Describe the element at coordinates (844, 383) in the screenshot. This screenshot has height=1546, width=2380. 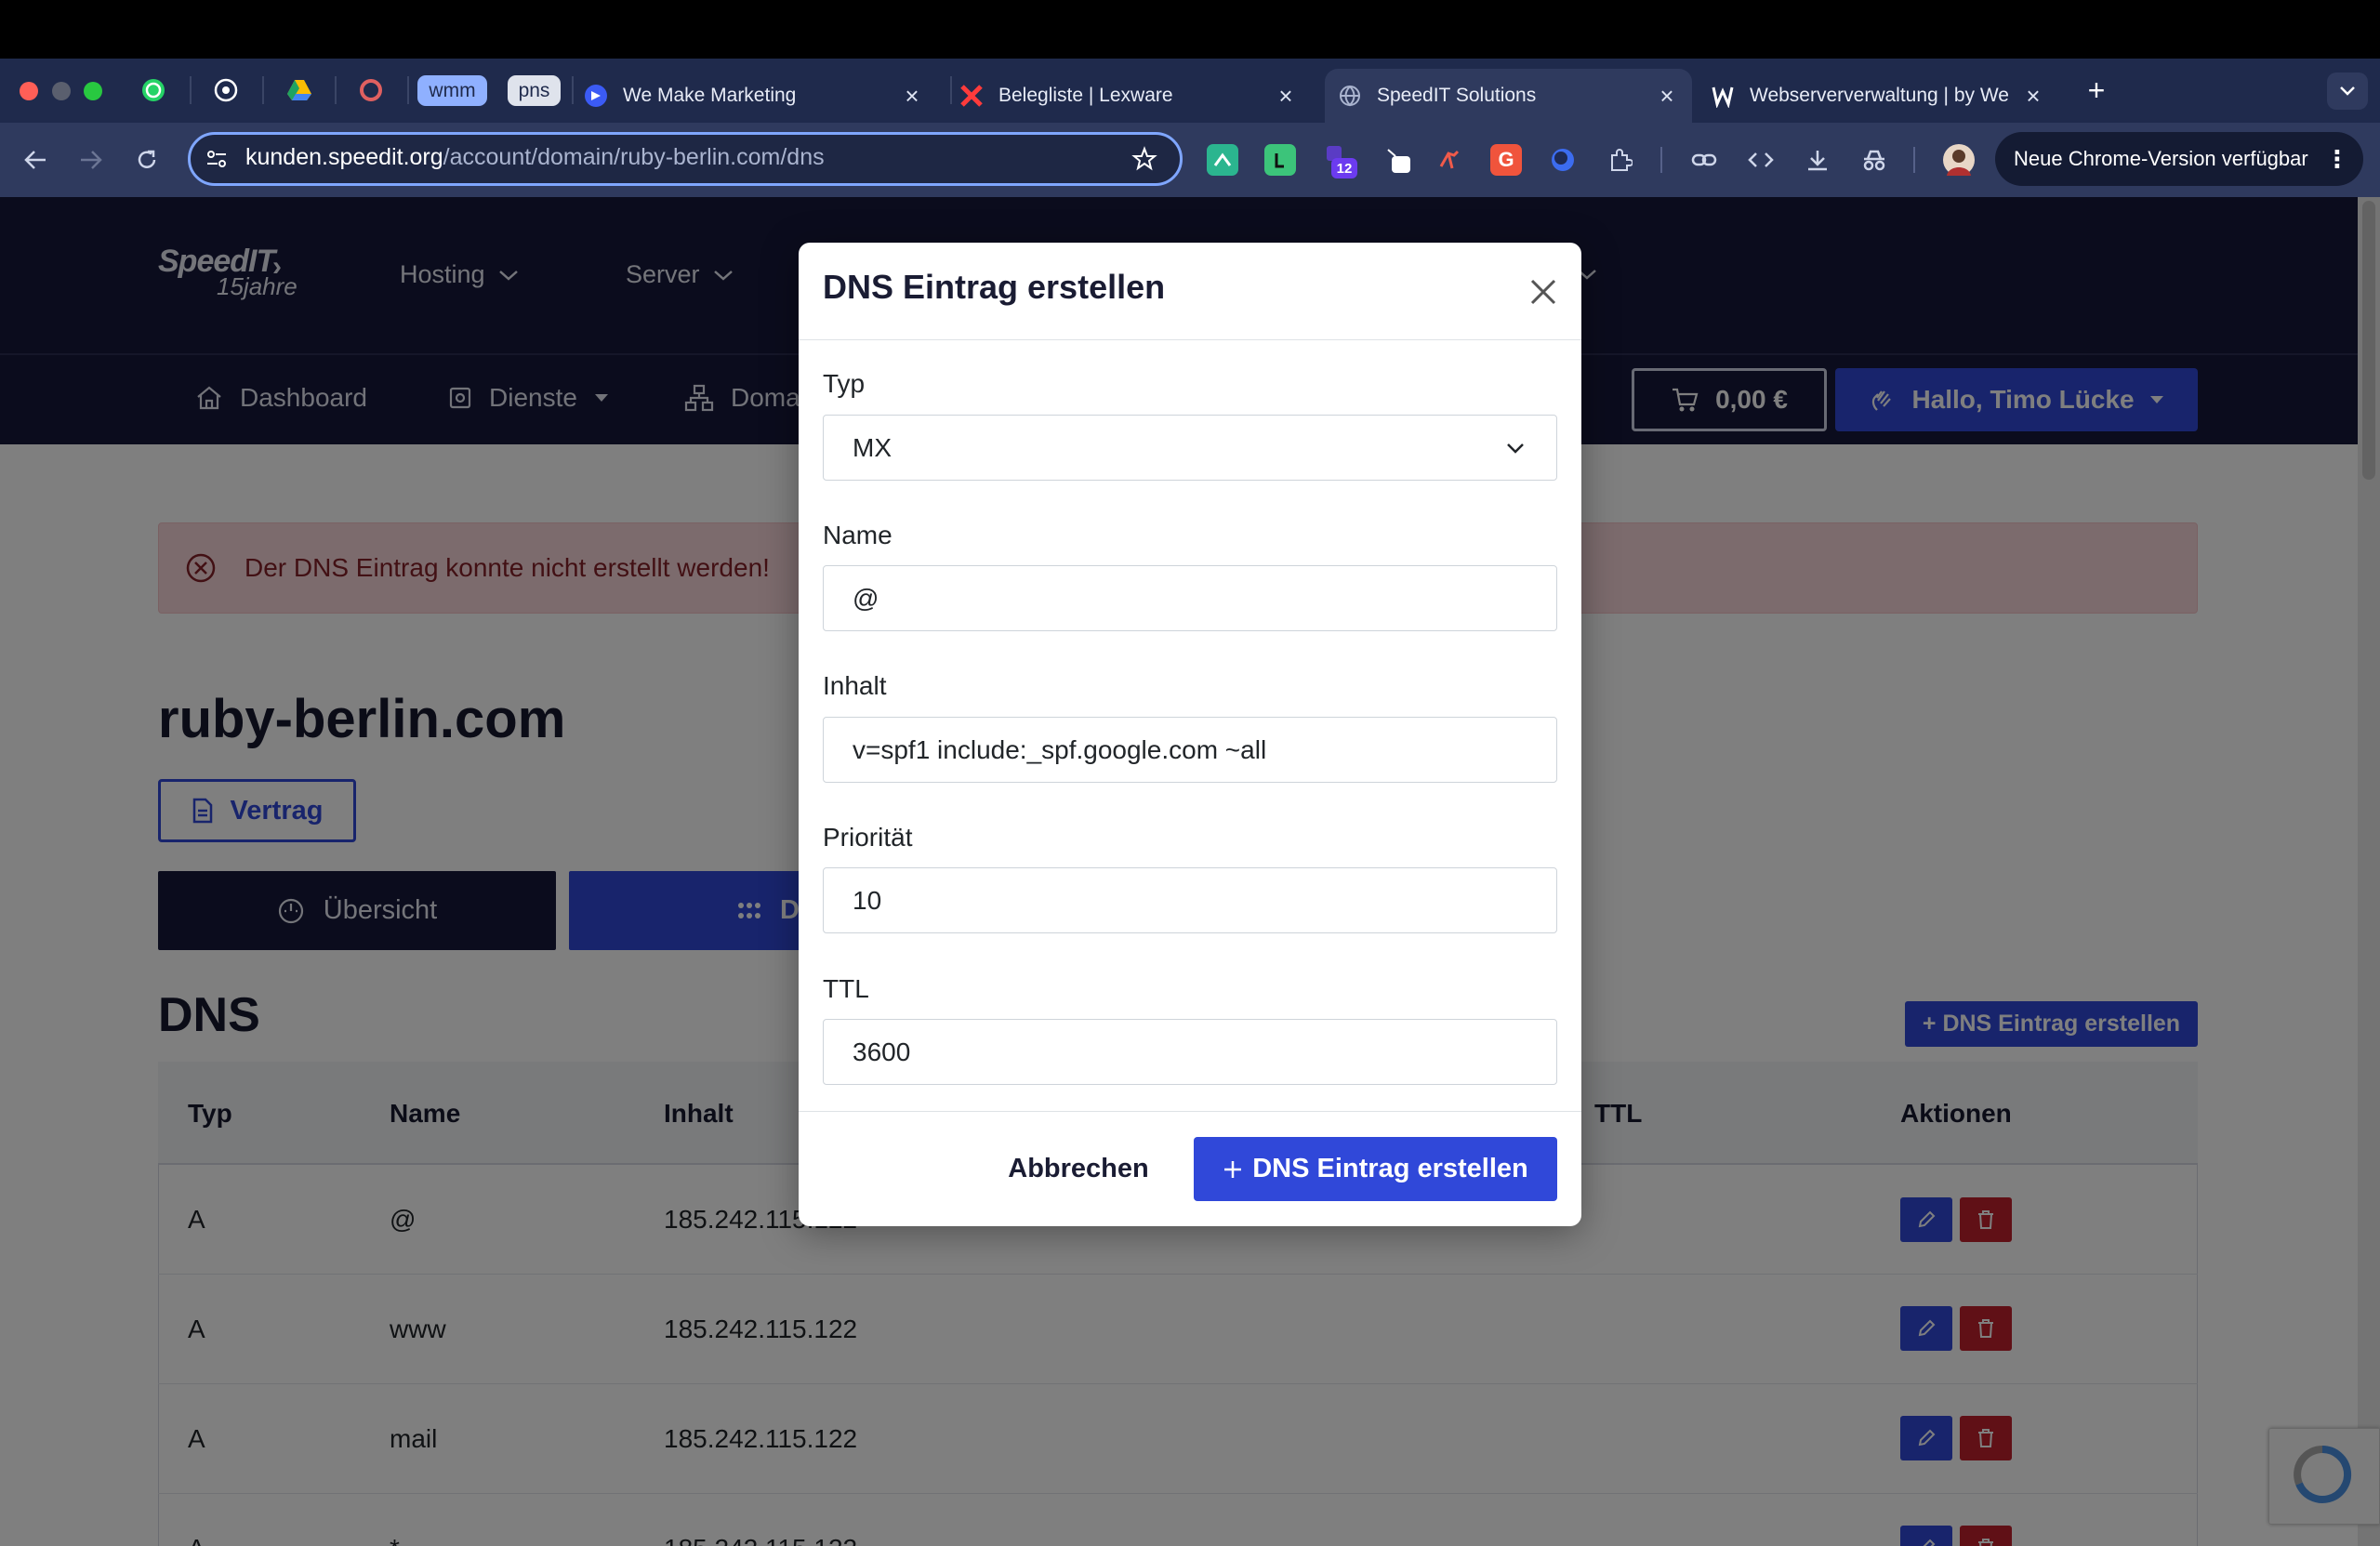
I see `field-label-typ: Typ` at that location.